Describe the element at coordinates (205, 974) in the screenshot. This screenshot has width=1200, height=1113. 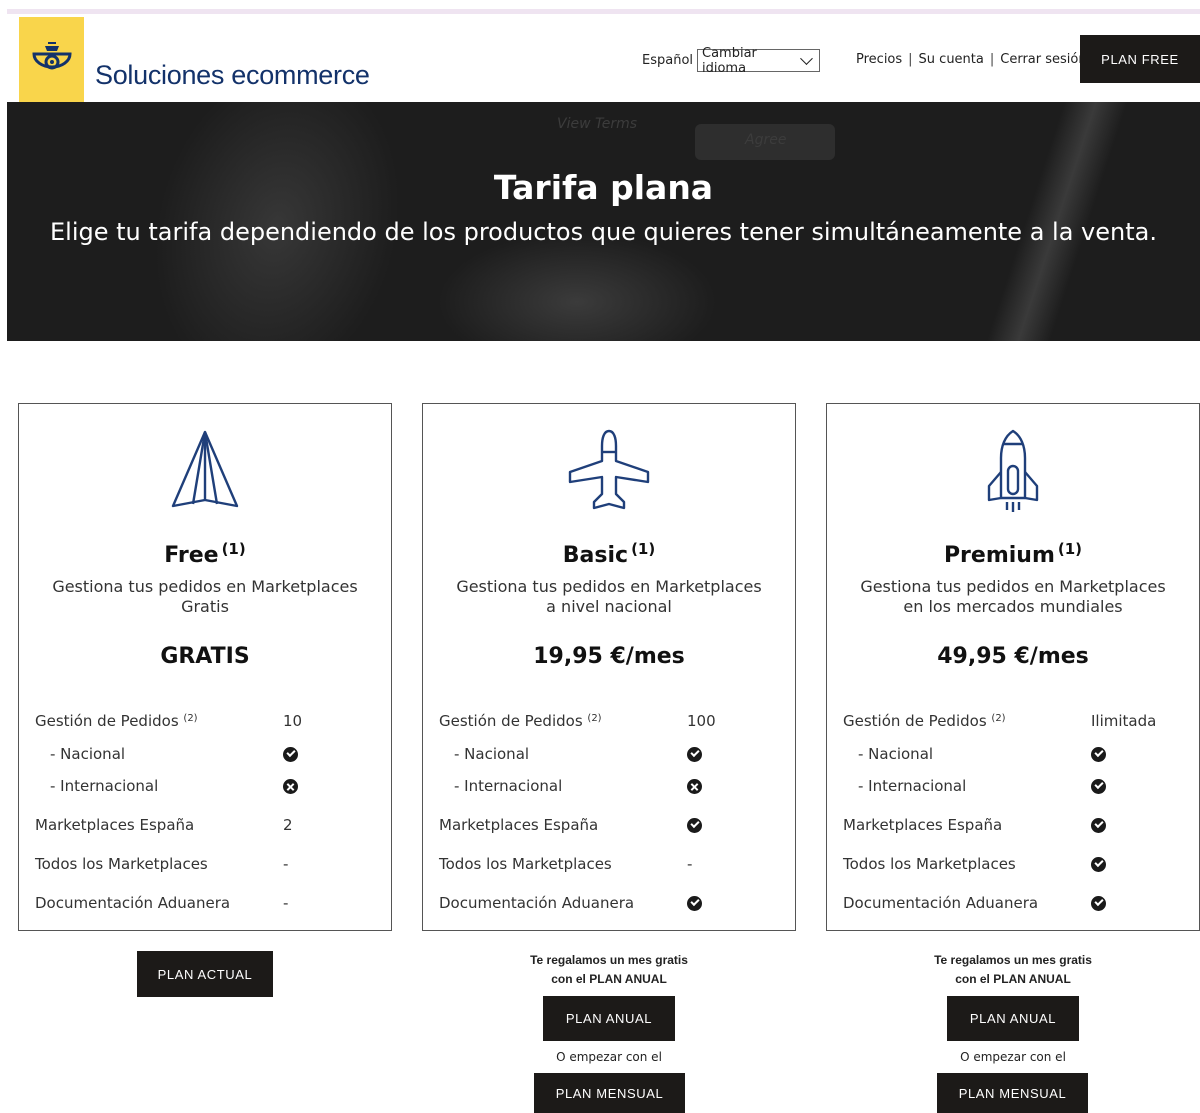
I see `plan-actual-button: PLAN ACTUAL` at that location.